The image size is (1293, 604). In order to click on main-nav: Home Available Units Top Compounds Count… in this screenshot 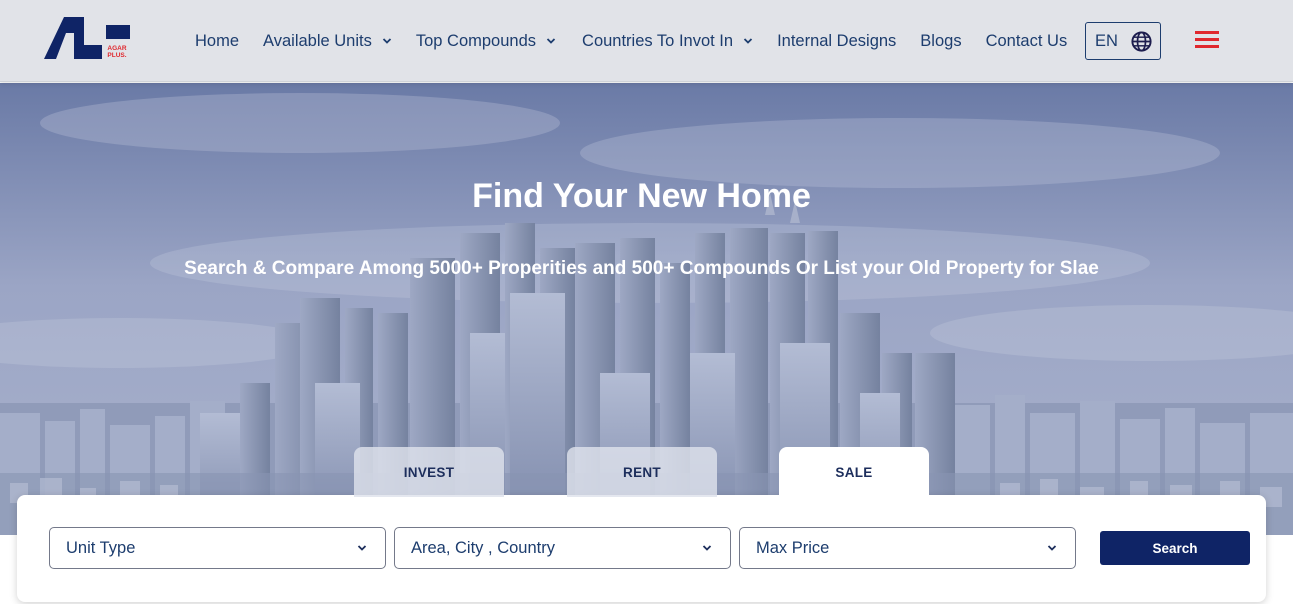, I will do `click(631, 41)`.